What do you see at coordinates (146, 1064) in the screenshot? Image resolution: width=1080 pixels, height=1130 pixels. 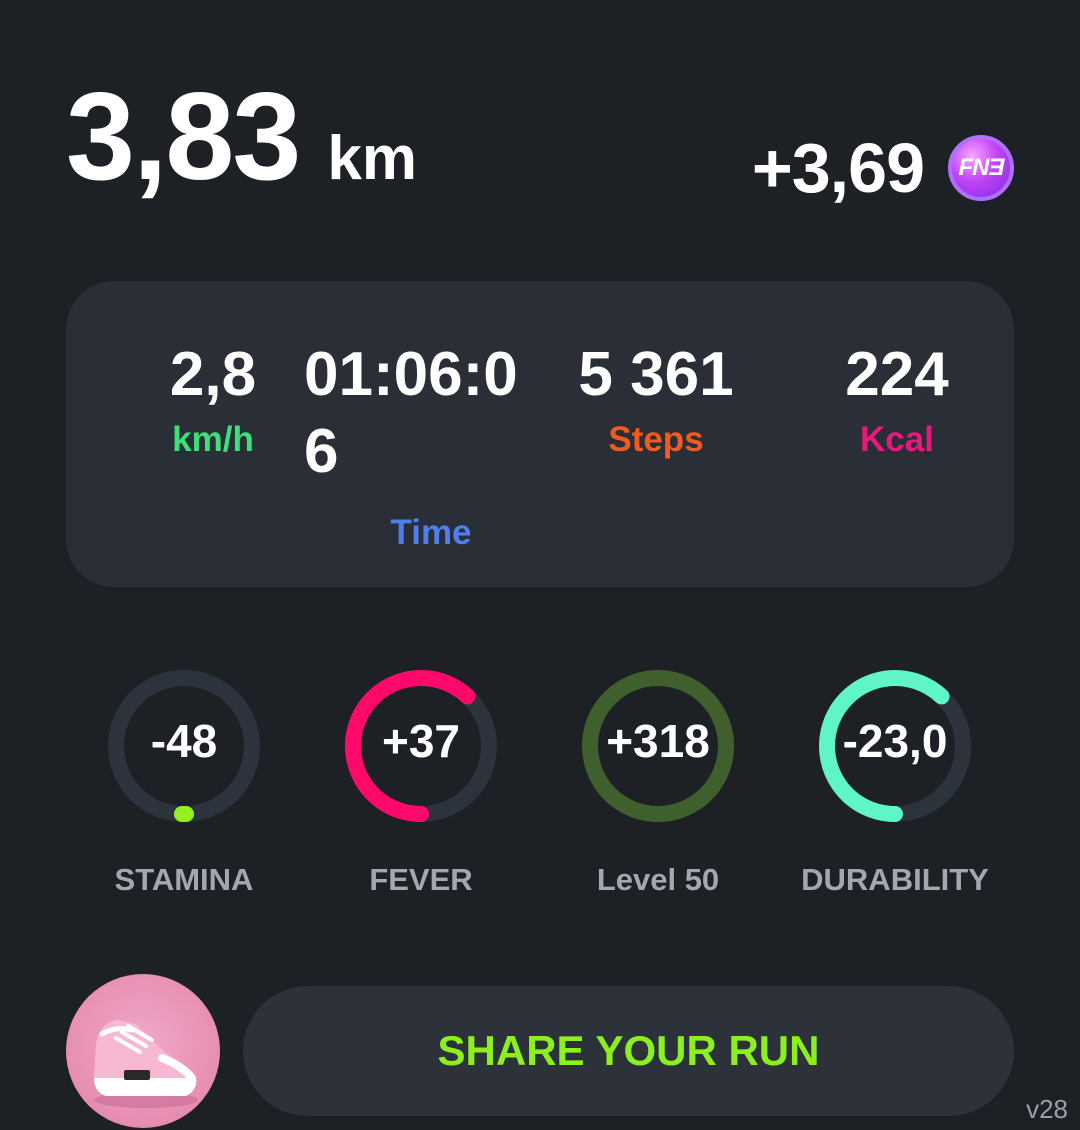 I see `sneaker-icon` at bounding box center [146, 1064].